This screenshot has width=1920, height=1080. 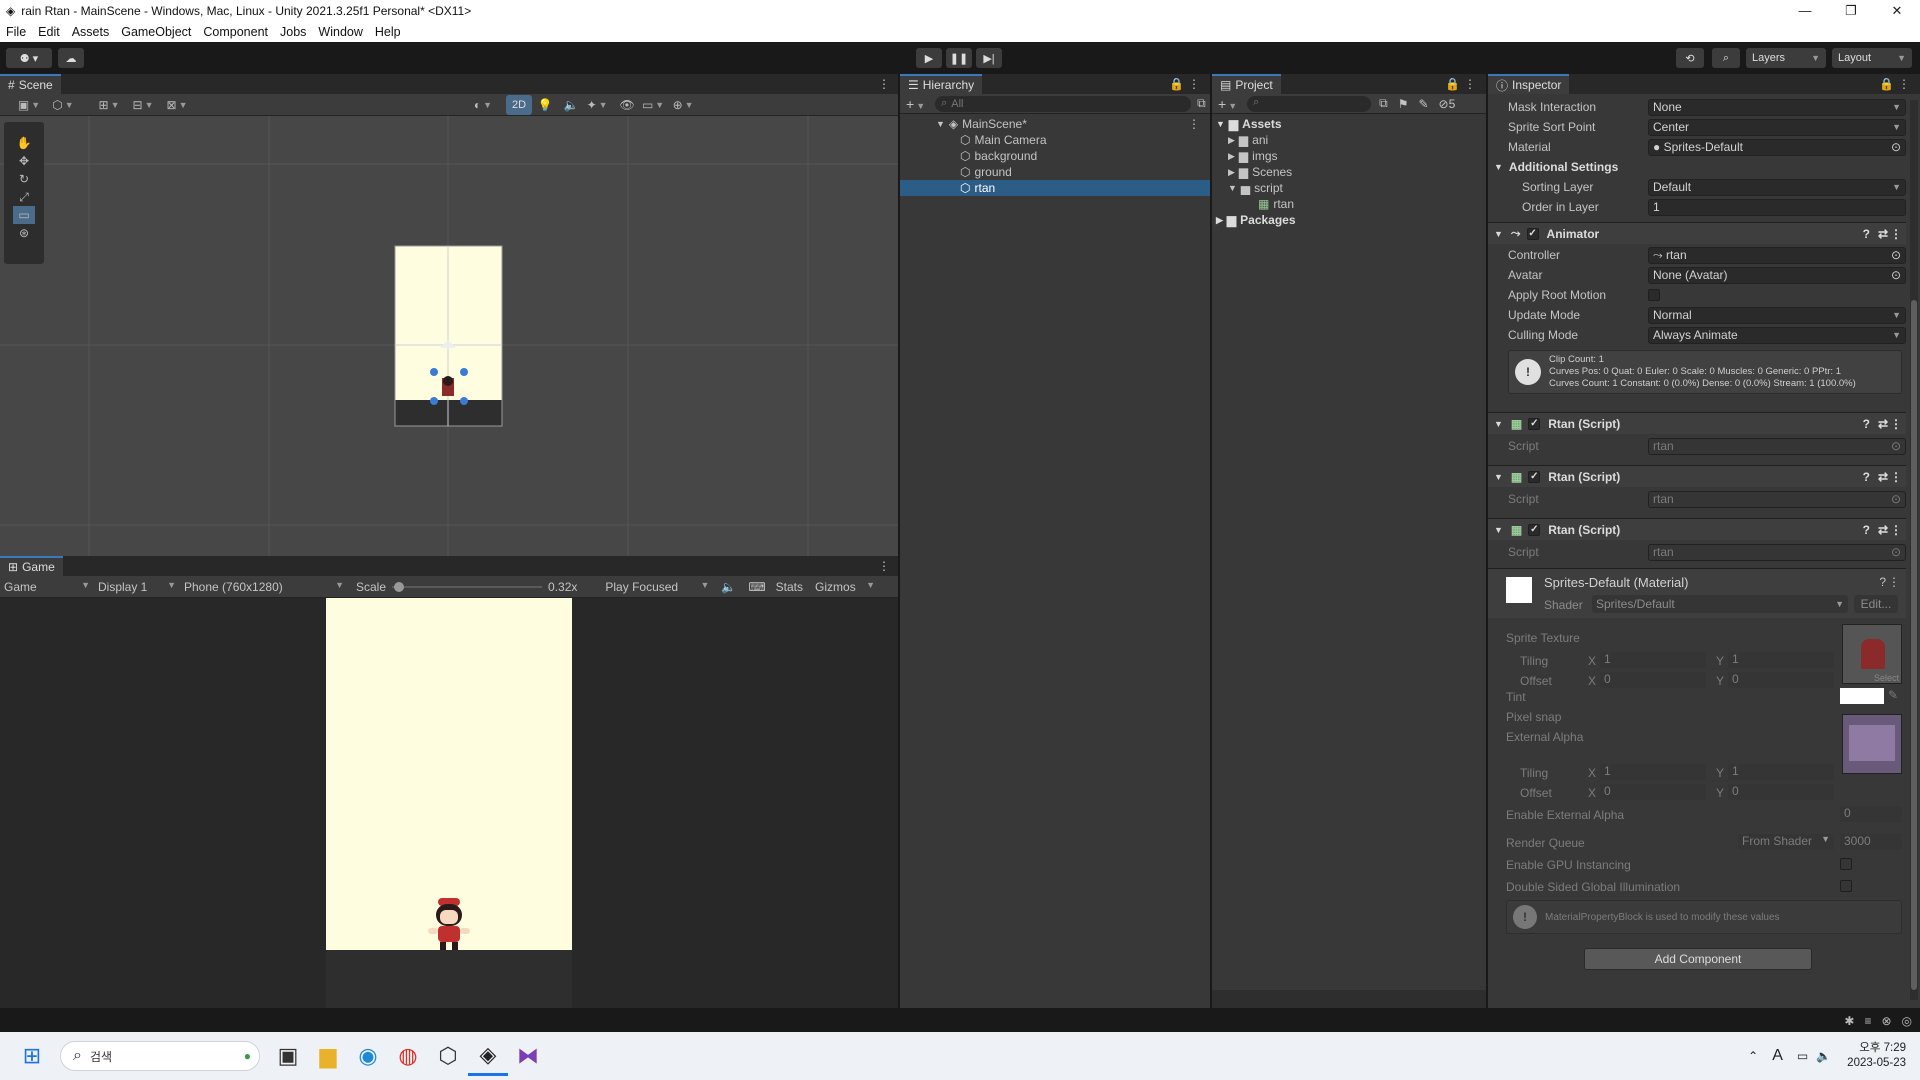 What do you see at coordinates (1055, 188) in the screenshot?
I see `hierarchy-item-rtan: ⬡ rtan` at bounding box center [1055, 188].